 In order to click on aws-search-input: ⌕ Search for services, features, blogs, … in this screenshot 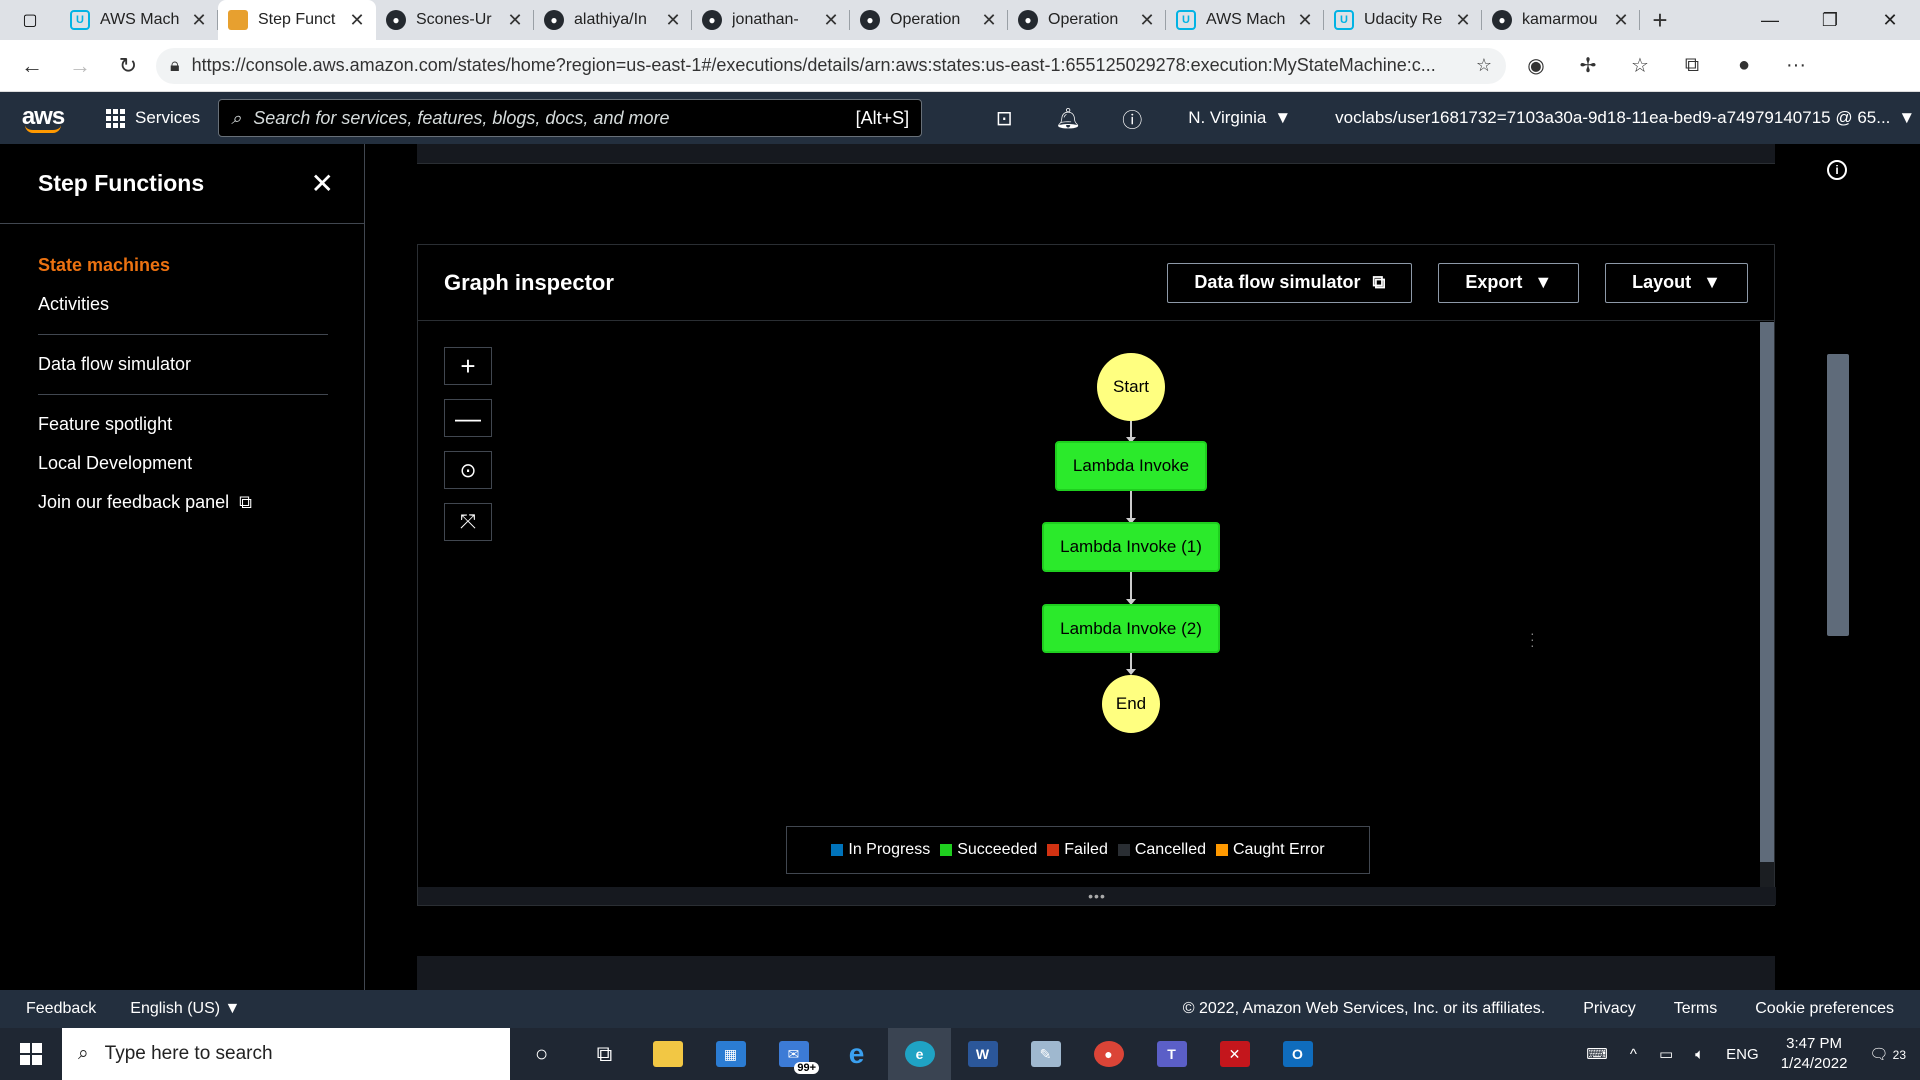, I will do `click(570, 118)`.